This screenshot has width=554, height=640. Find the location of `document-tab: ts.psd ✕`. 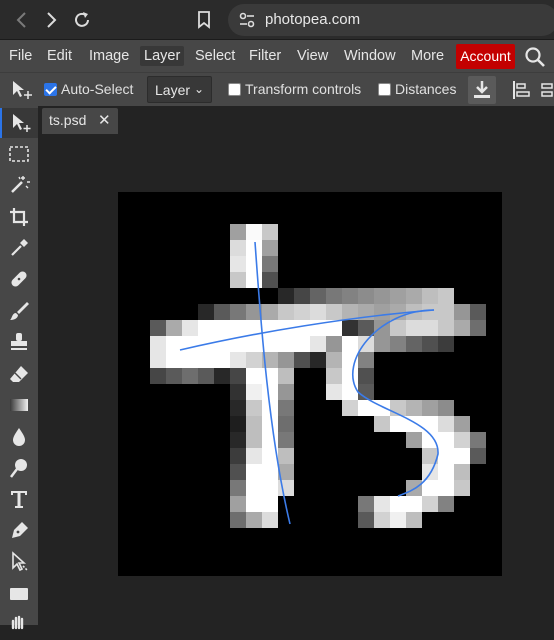

document-tab: ts.psd ✕ is located at coordinates (80, 121).